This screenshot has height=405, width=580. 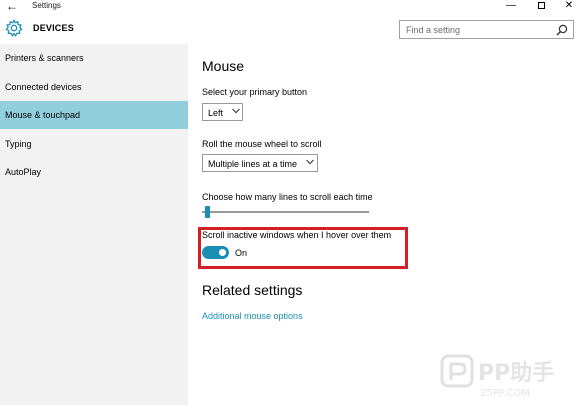 What do you see at coordinates (252, 290) in the screenshot?
I see `section-heading-related-settings: Related settings` at bounding box center [252, 290].